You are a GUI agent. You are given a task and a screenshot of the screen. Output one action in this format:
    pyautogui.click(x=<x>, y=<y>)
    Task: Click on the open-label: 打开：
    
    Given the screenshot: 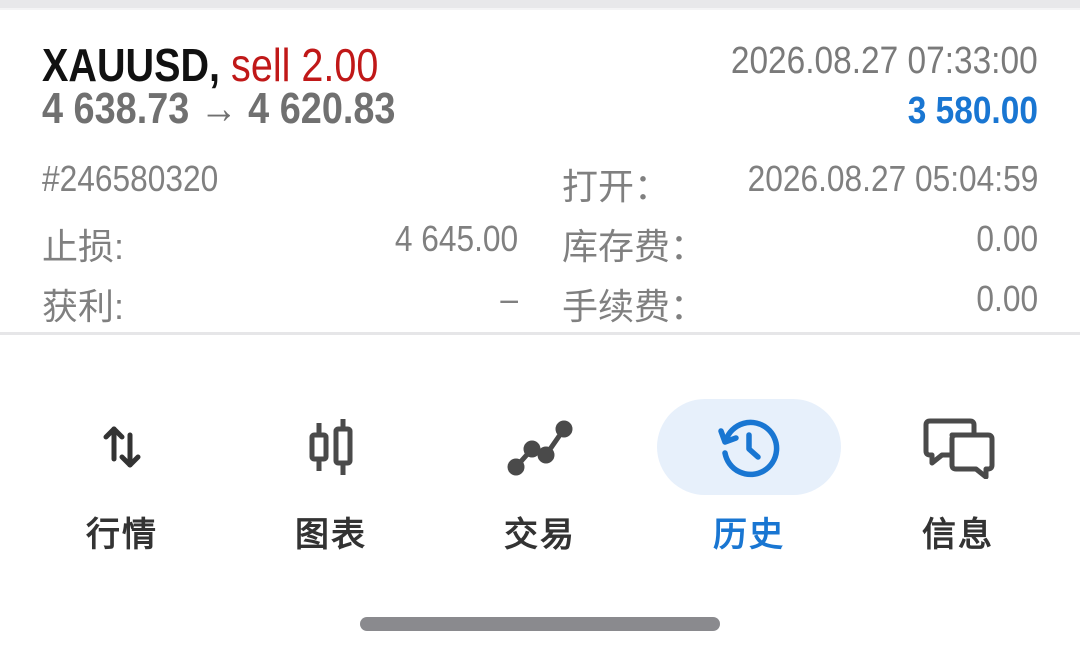 What is the action you would take?
    pyautogui.click(x=616, y=186)
    